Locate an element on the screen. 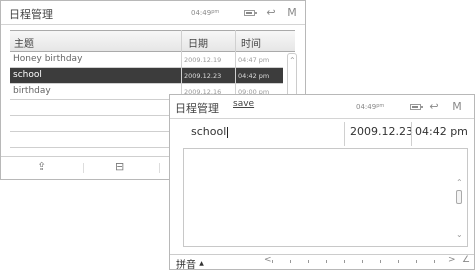 The width and height of the screenshot is (475, 271). title-bar: 日程管理 save 04:49pm ↩ M is located at coordinates (322, 107).